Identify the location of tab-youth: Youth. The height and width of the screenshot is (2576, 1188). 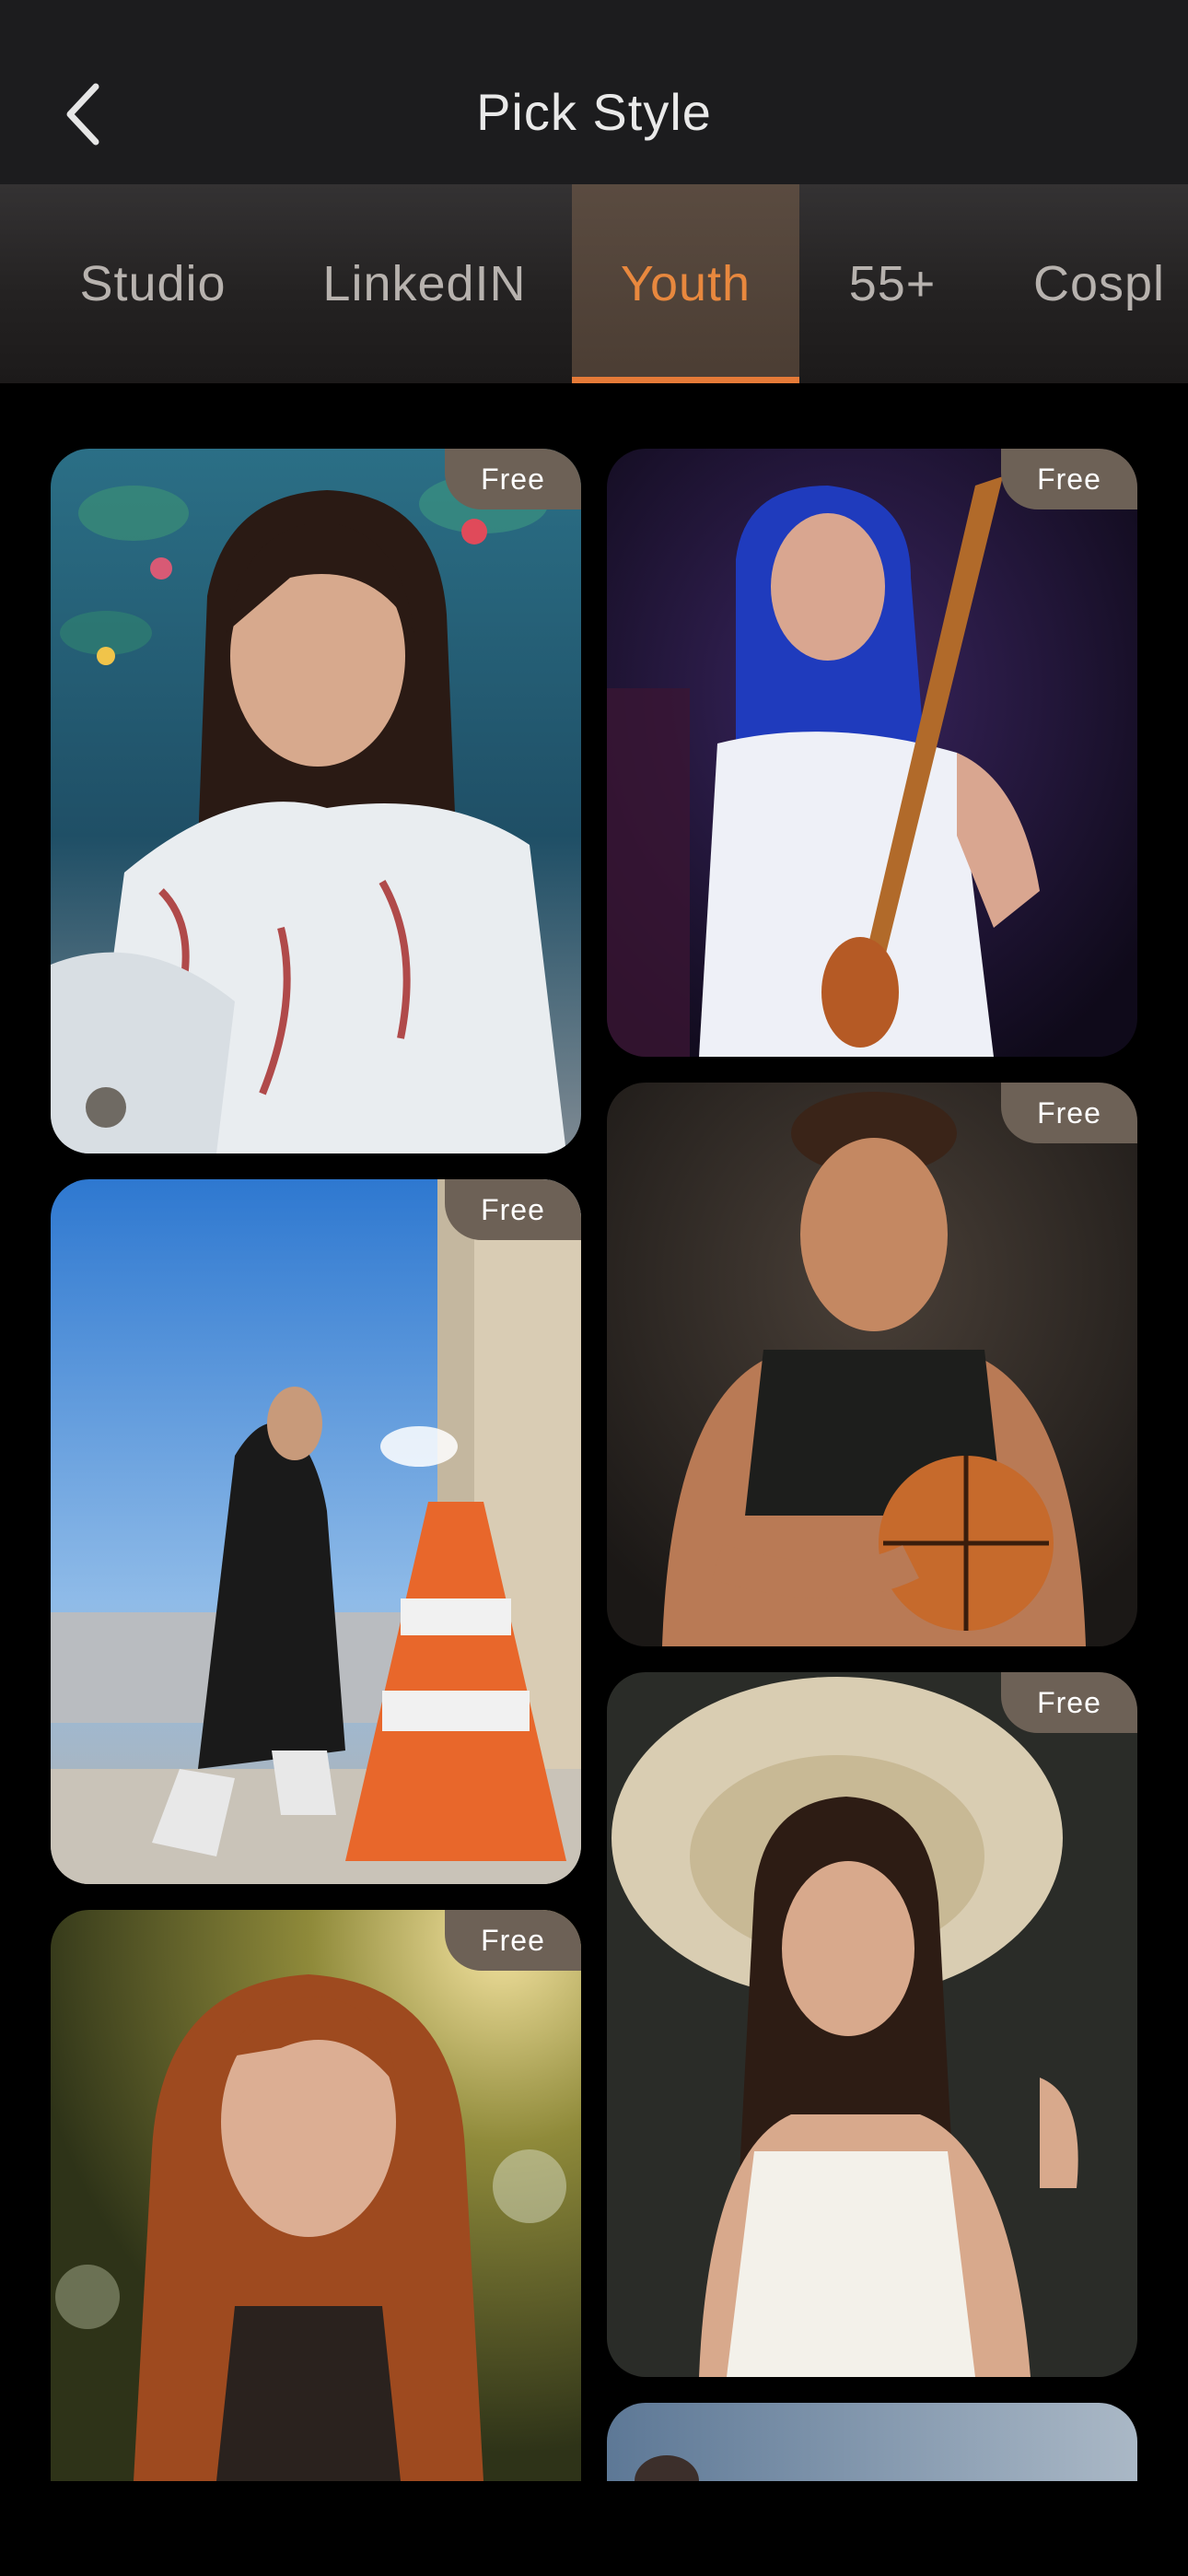
(685, 283).